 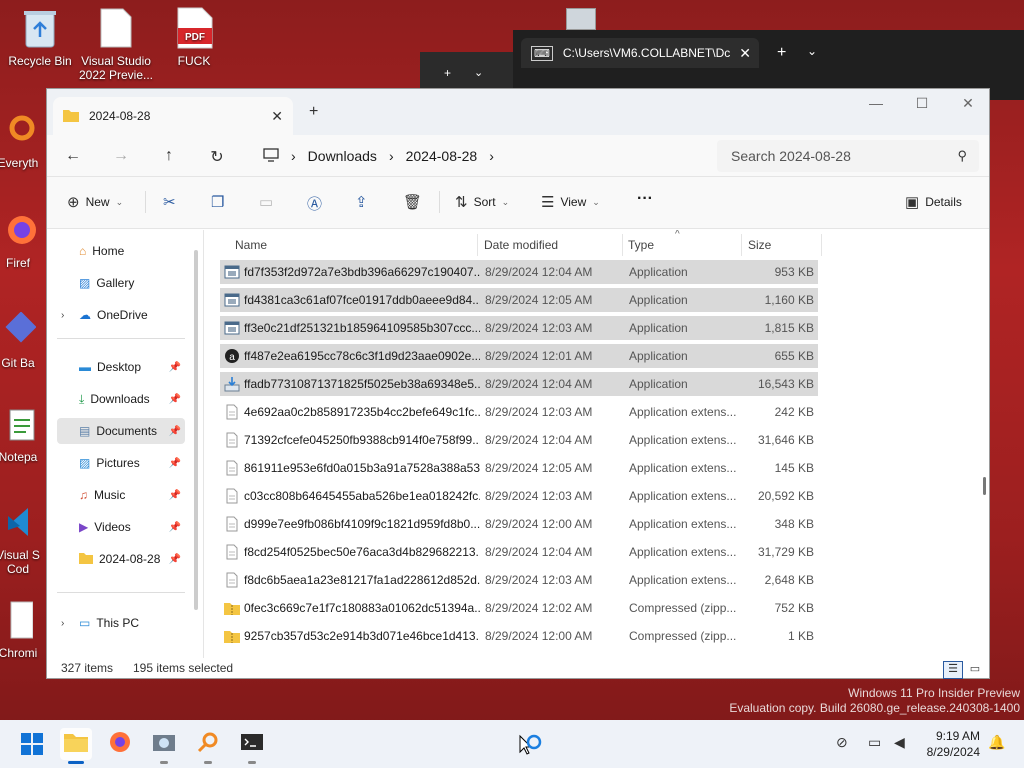 I want to click on close-window-button: ✕, so click(x=968, y=103).